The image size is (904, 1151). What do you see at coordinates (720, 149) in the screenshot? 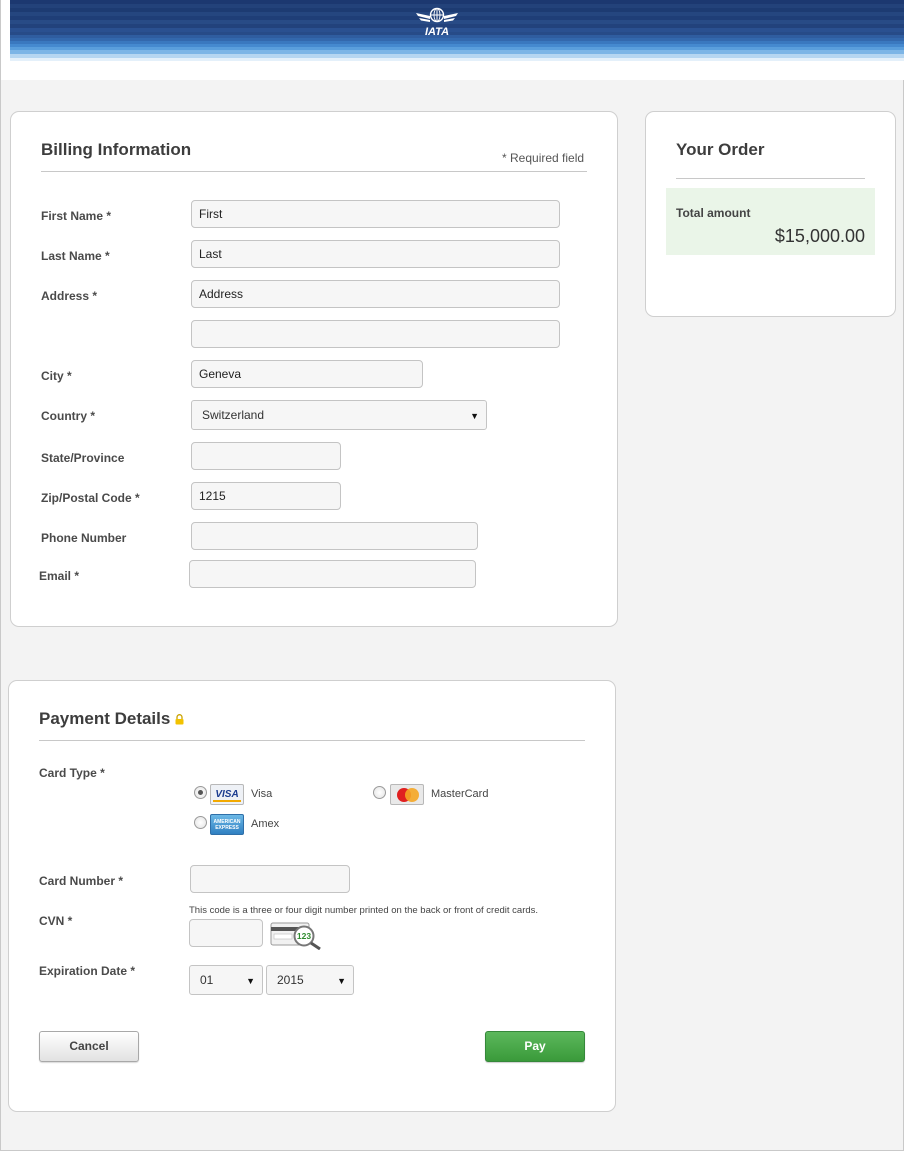
I see `order-title: Your Order` at bounding box center [720, 149].